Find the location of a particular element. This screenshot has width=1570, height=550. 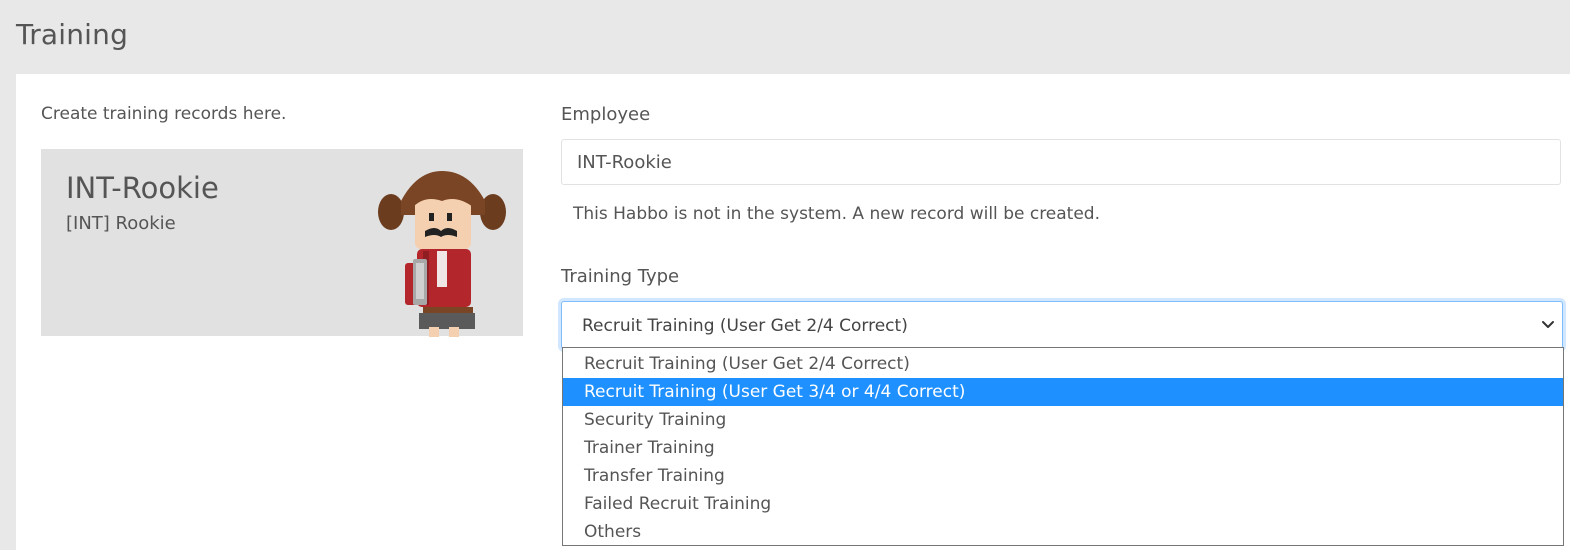

training-type-select: Recruit Training (User Get 2/4 Correct) is located at coordinates (1062, 325).